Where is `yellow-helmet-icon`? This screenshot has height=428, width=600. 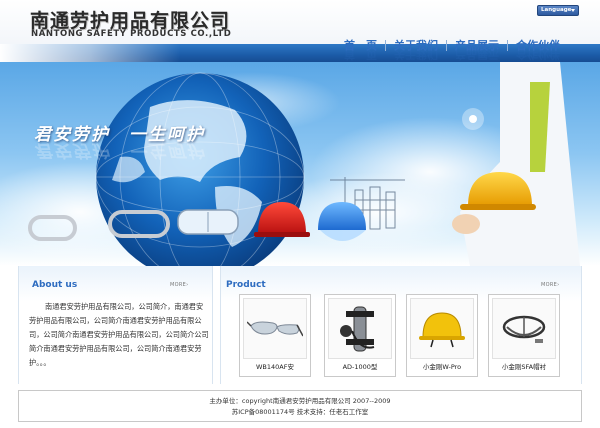
yellow-helmet-icon is located at coordinates (442, 329).